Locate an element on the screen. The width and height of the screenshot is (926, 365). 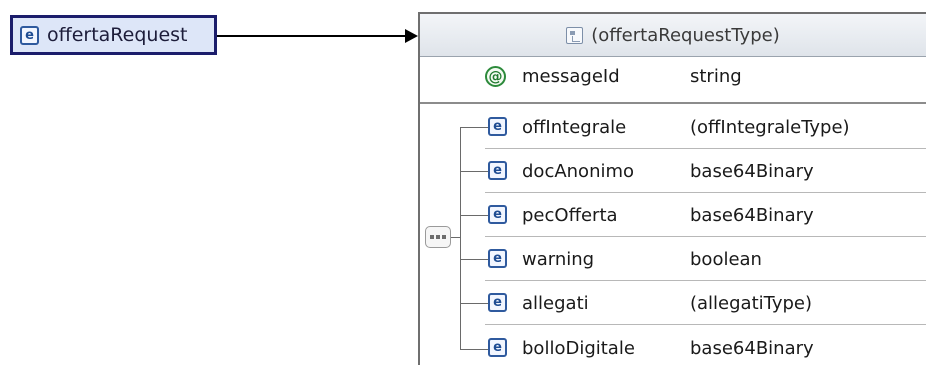
element-name: bolloDigitale is located at coordinates (578, 348).